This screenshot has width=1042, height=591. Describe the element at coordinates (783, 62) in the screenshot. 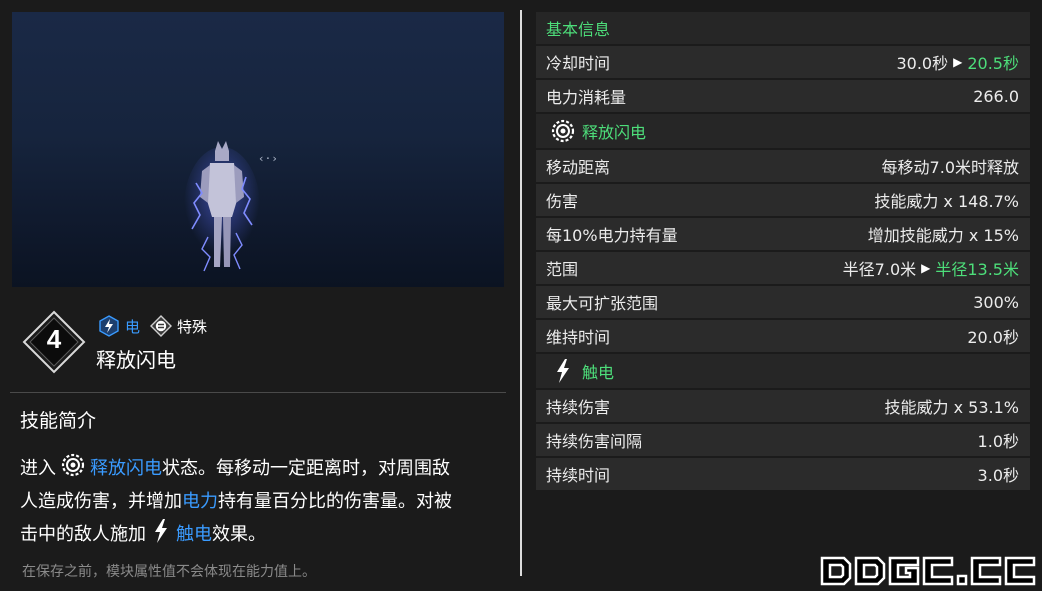

I see `stat-row-cooldown: 冷却时间 30.0秒 ▶ 20.5秒` at that location.